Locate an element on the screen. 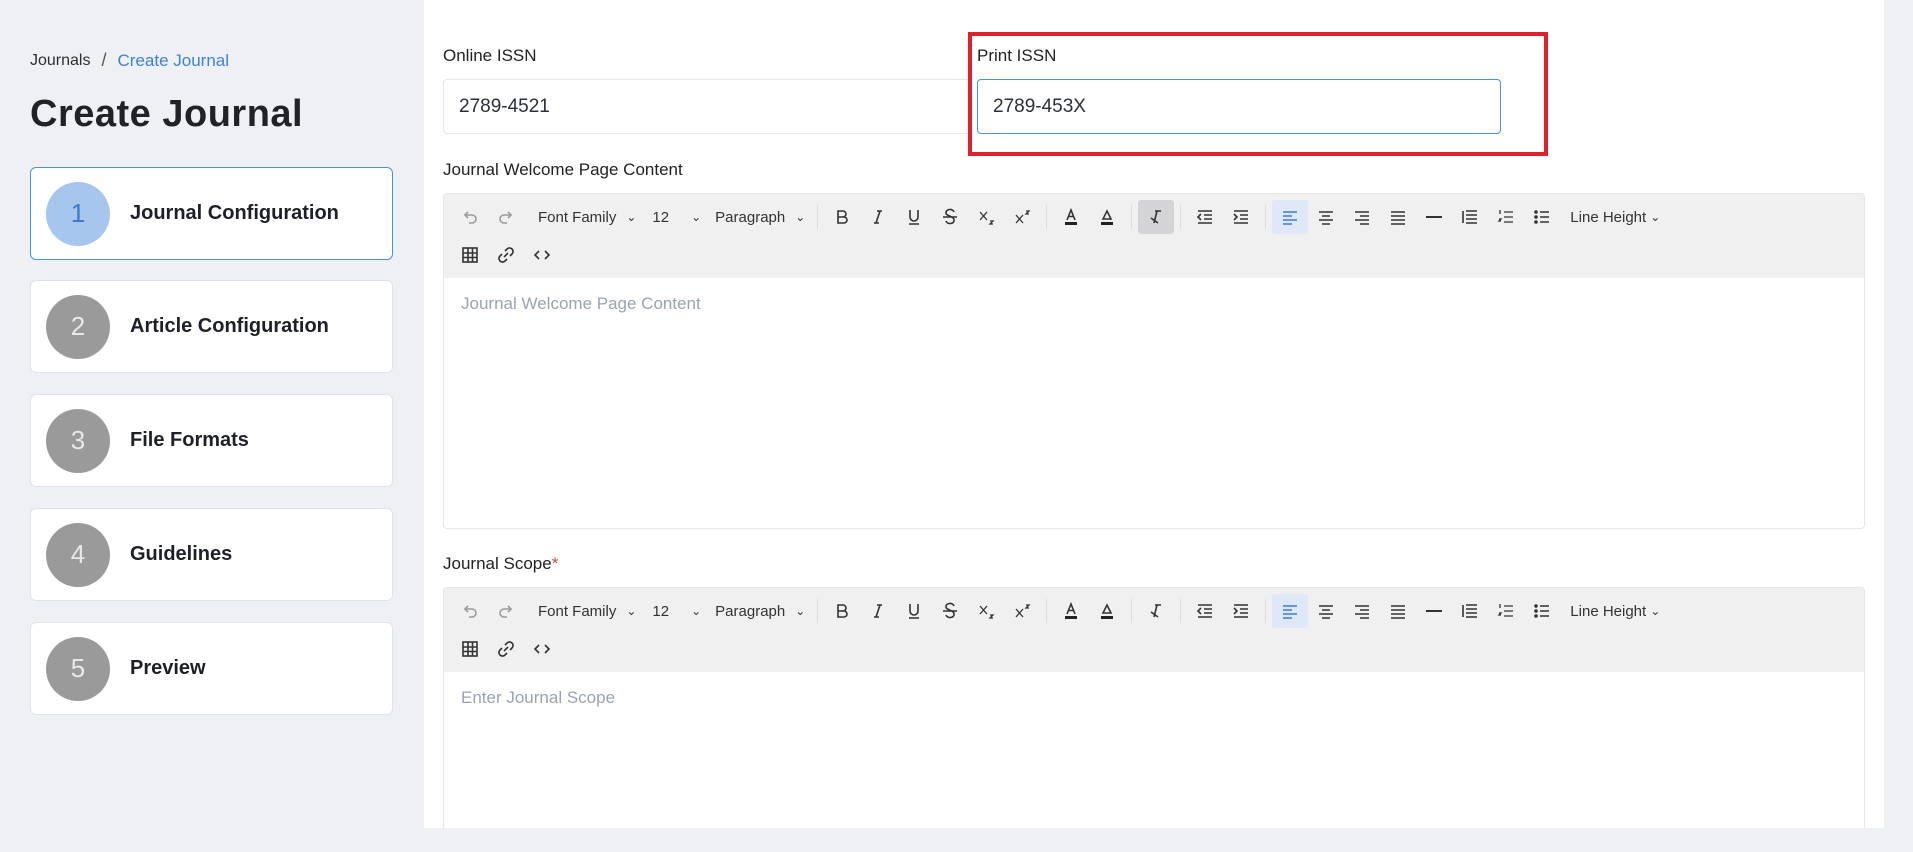  online-issn-label: Online ISSN is located at coordinates (490, 55).